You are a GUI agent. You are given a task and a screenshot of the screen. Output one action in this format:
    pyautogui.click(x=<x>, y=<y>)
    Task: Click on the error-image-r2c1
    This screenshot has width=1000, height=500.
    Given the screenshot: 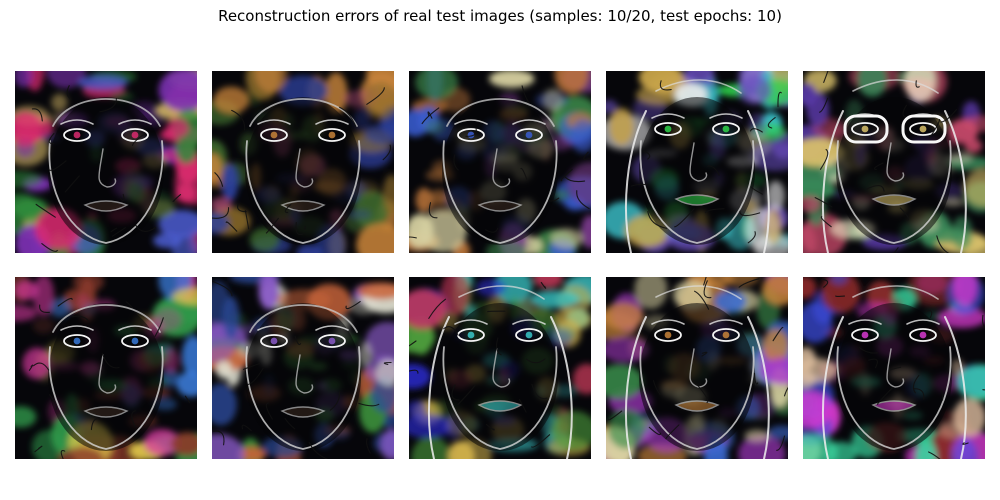 What is the action you would take?
    pyautogui.click(x=106, y=368)
    